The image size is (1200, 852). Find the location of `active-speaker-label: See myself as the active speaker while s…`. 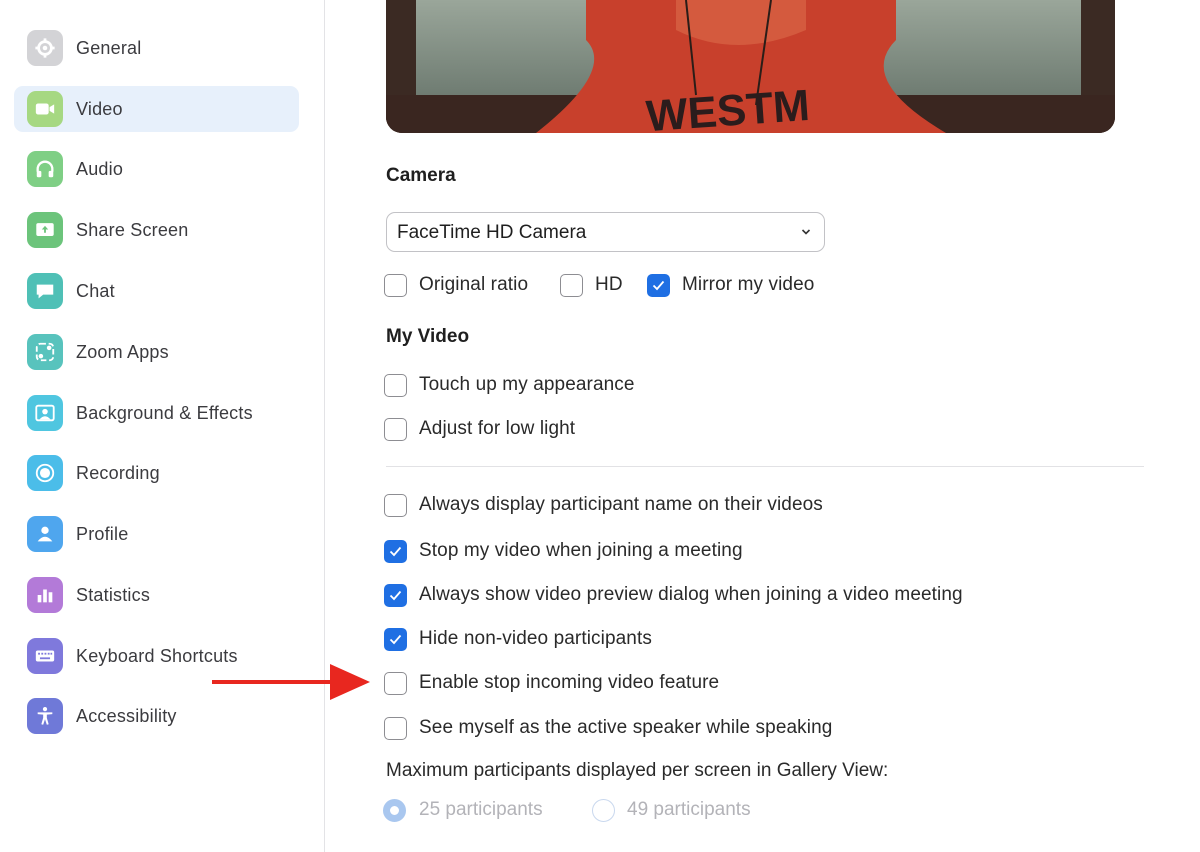

active-speaker-label: See myself as the active speaker while s… is located at coordinates (626, 727).